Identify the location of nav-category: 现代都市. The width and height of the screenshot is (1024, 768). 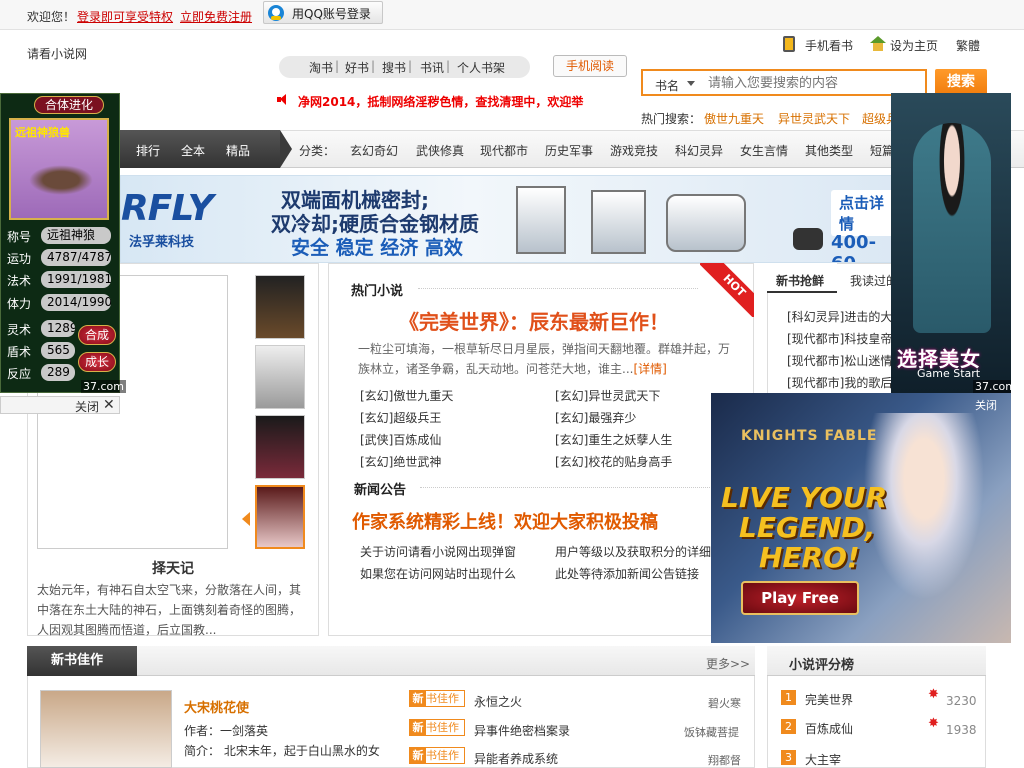
(504, 150).